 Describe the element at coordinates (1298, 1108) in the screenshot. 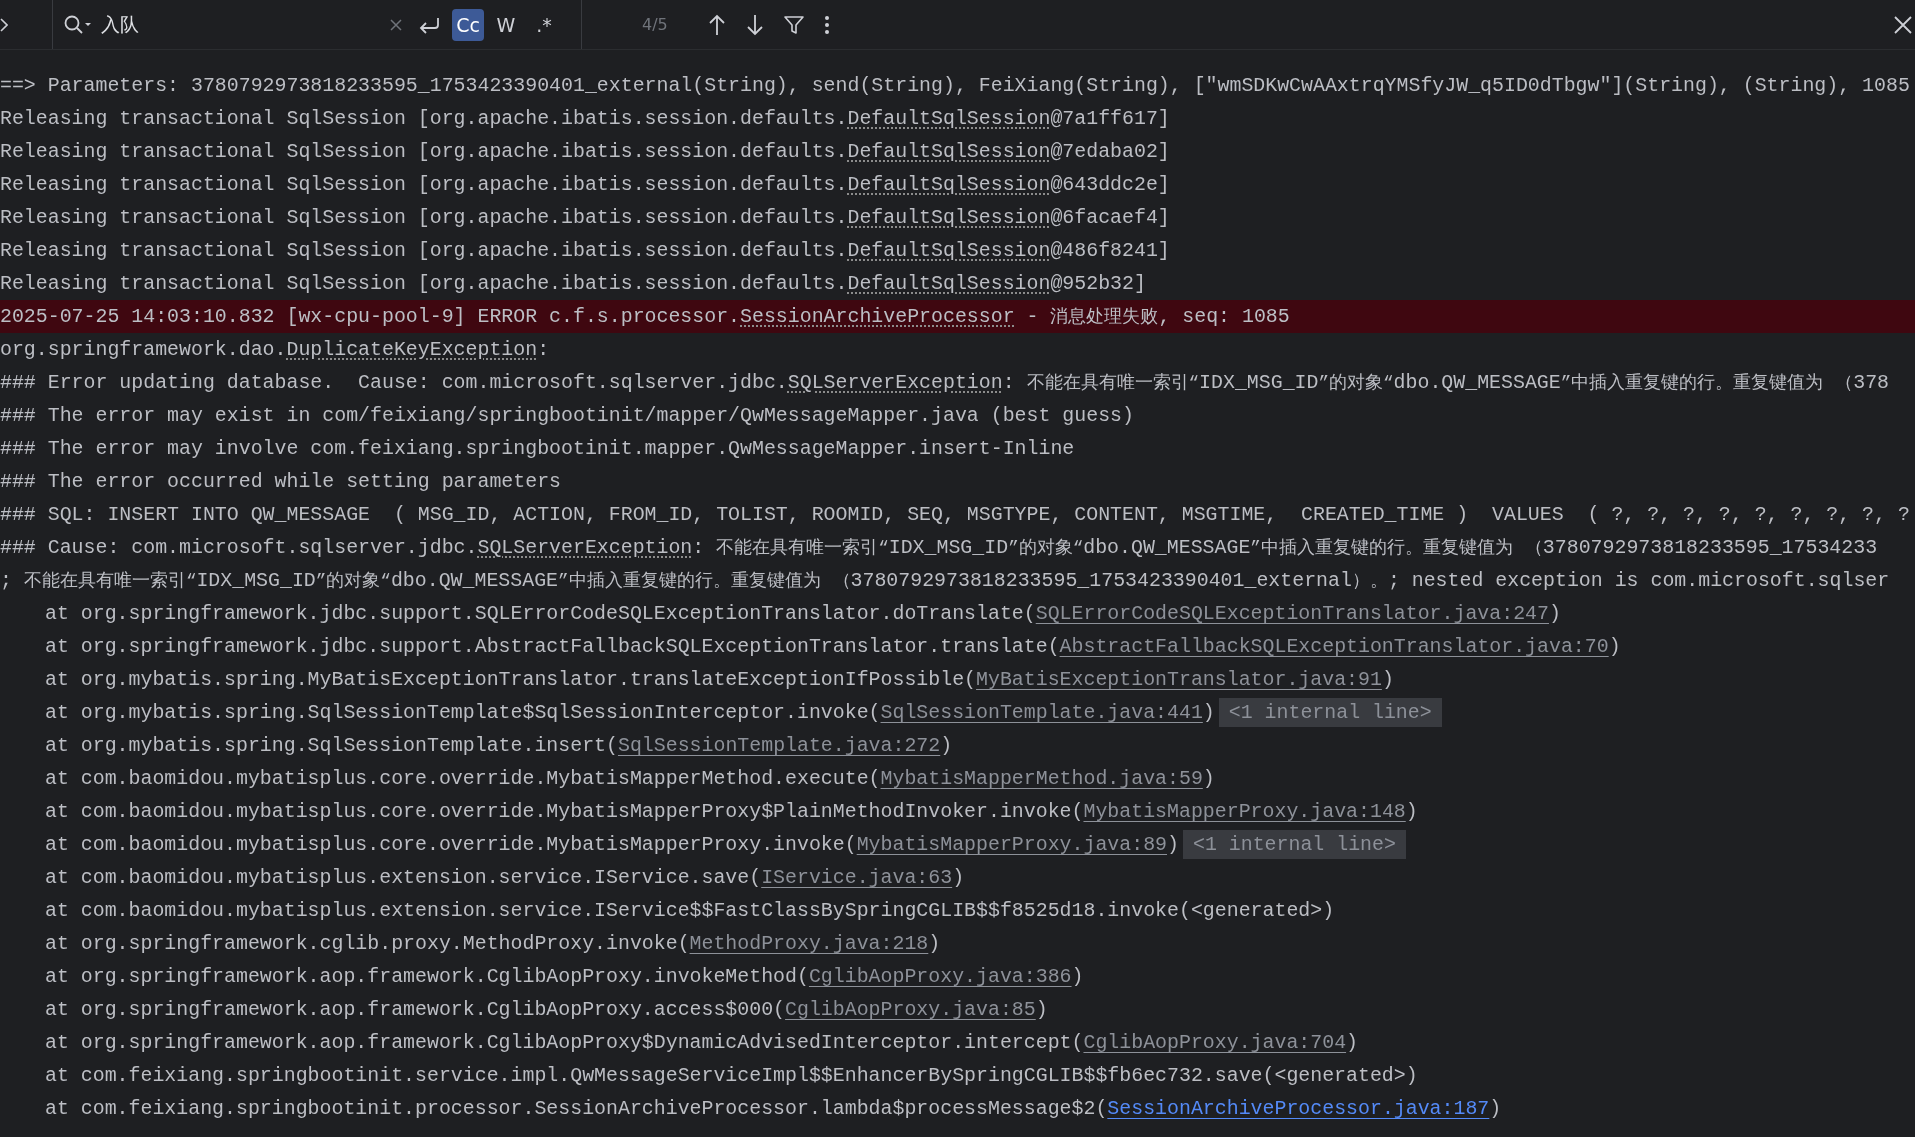

I see `source-link: SessionArchiveProcessor.java:187` at that location.